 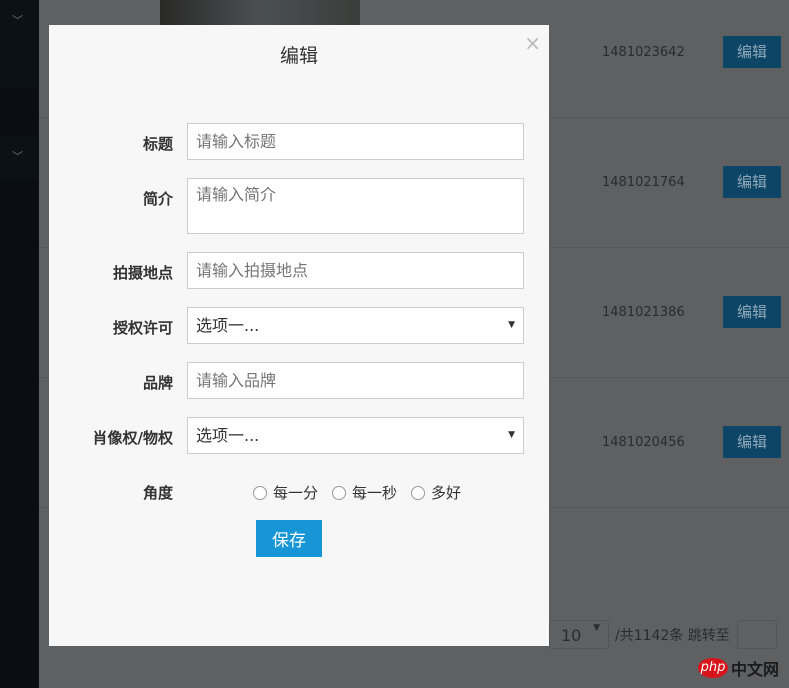 I want to click on close-icon: ×, so click(x=532, y=43).